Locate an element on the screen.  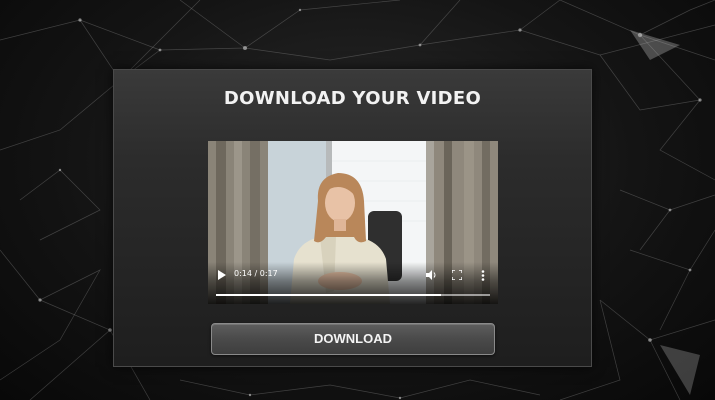
play-button is located at coordinates (221, 275).